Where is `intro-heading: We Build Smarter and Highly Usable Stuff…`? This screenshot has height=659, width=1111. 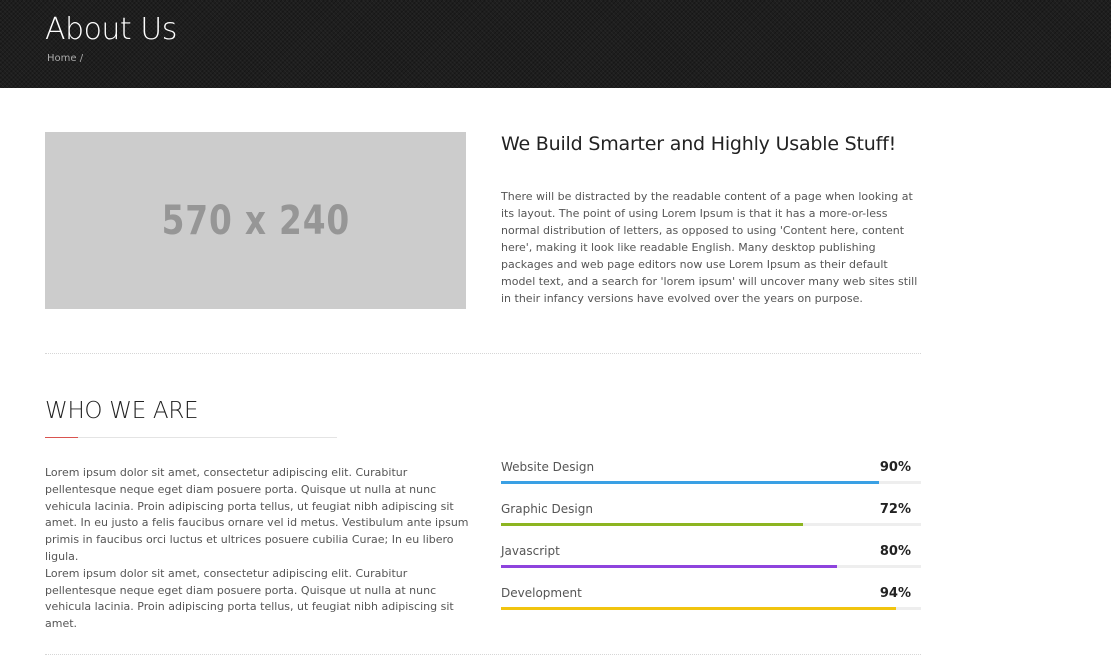
intro-heading: We Build Smarter and Highly Usable Stuff… is located at coordinates (699, 144).